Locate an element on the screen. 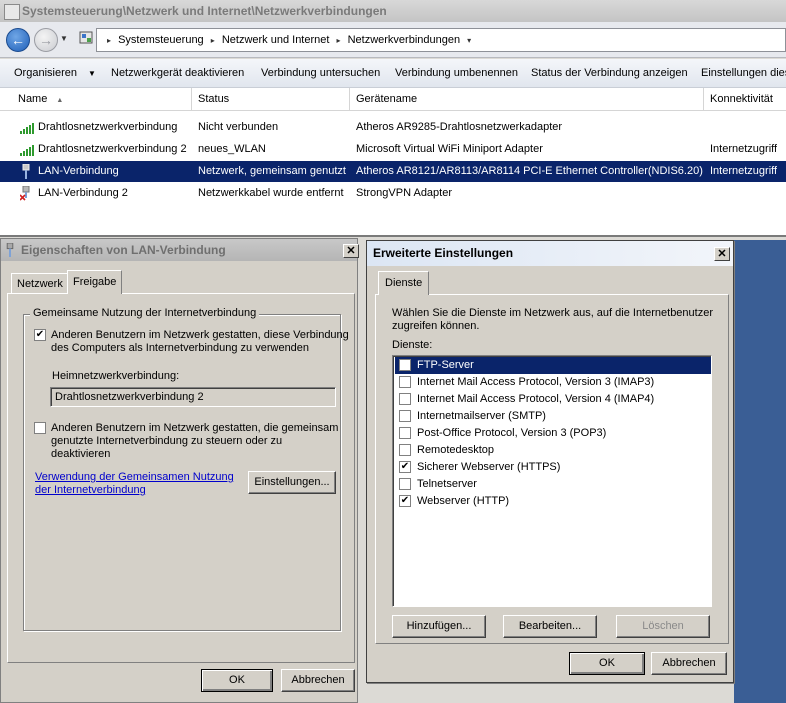 The height and width of the screenshot is (703, 786). back-arrow-icon: ← is located at coordinates (18, 40).